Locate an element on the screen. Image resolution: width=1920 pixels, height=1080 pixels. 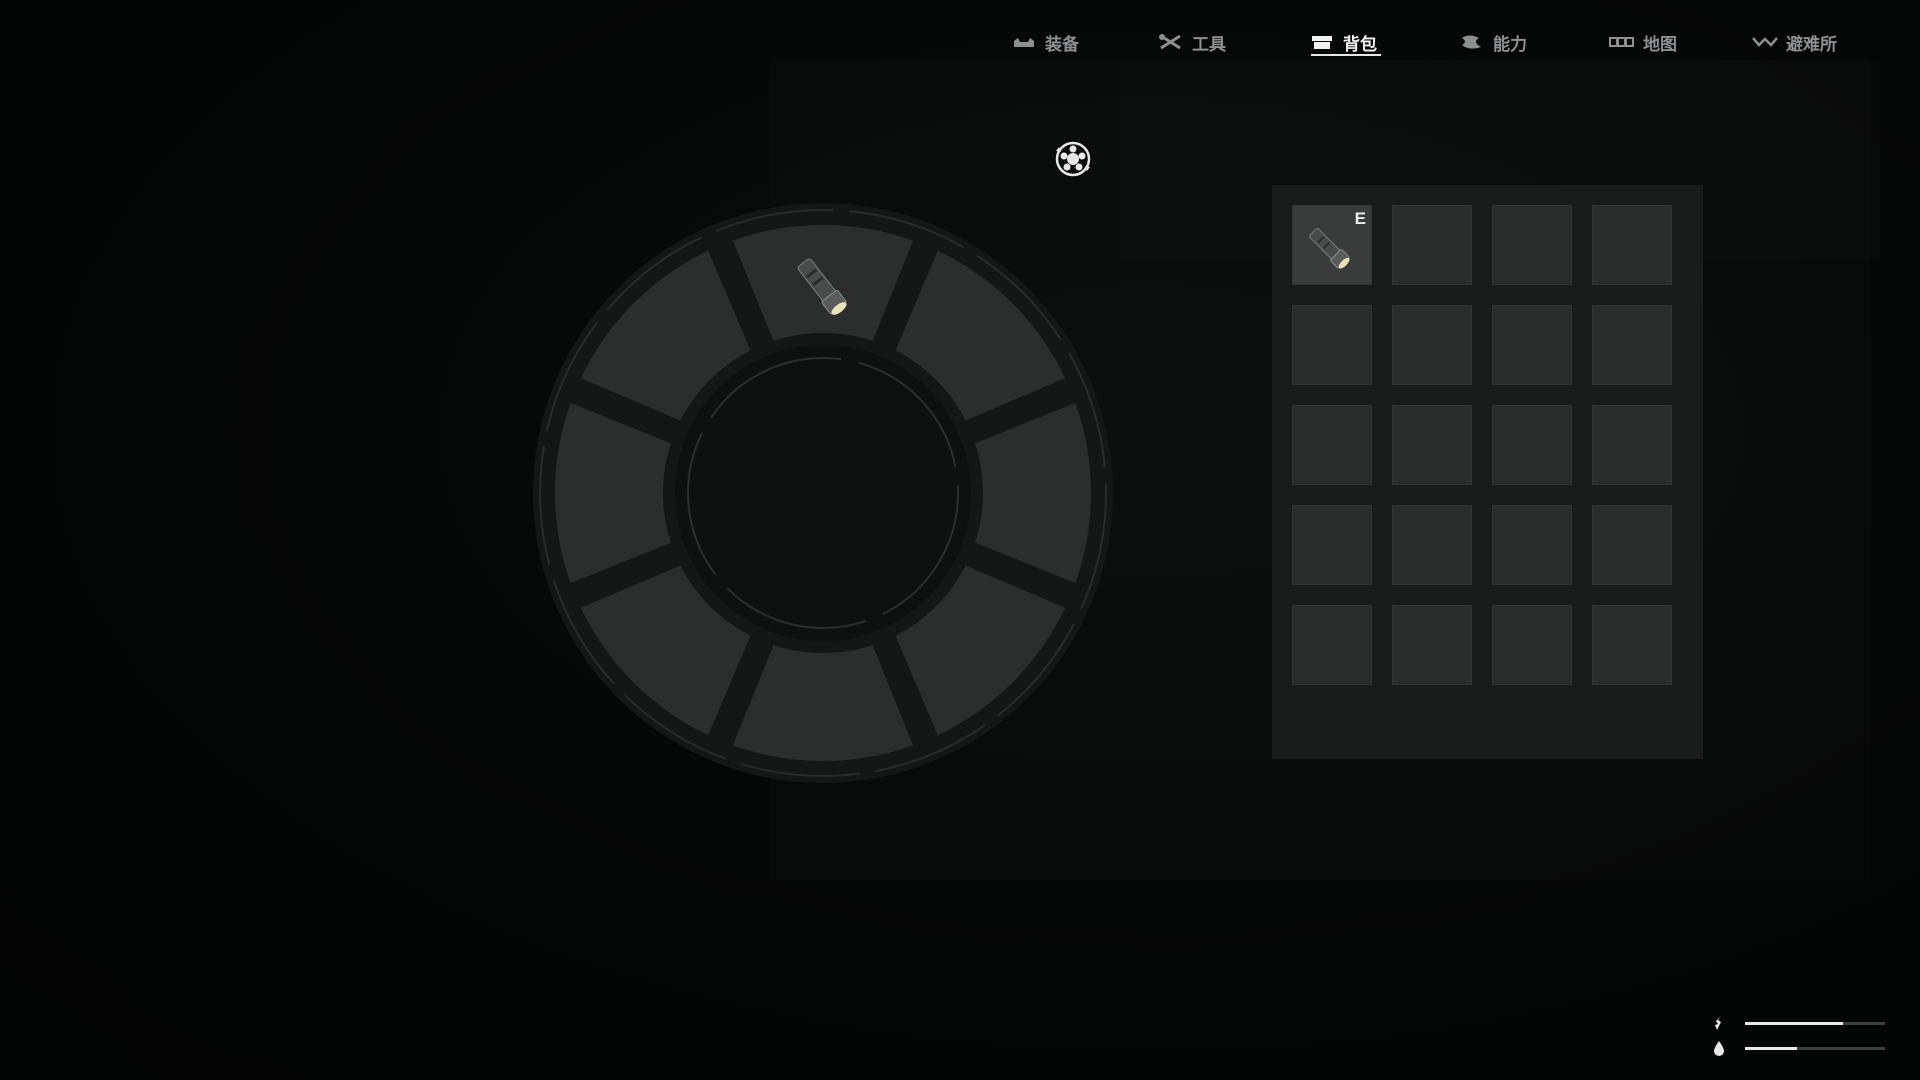
equipment-icon is located at coordinates (1024, 42).